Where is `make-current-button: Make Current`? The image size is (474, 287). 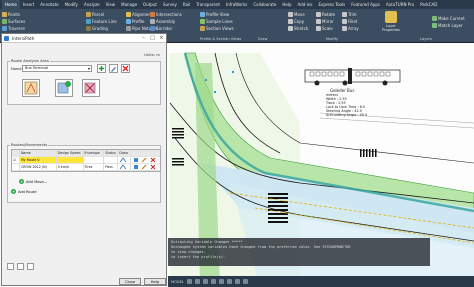
make-current-button: Make Current is located at coordinates (448, 18).